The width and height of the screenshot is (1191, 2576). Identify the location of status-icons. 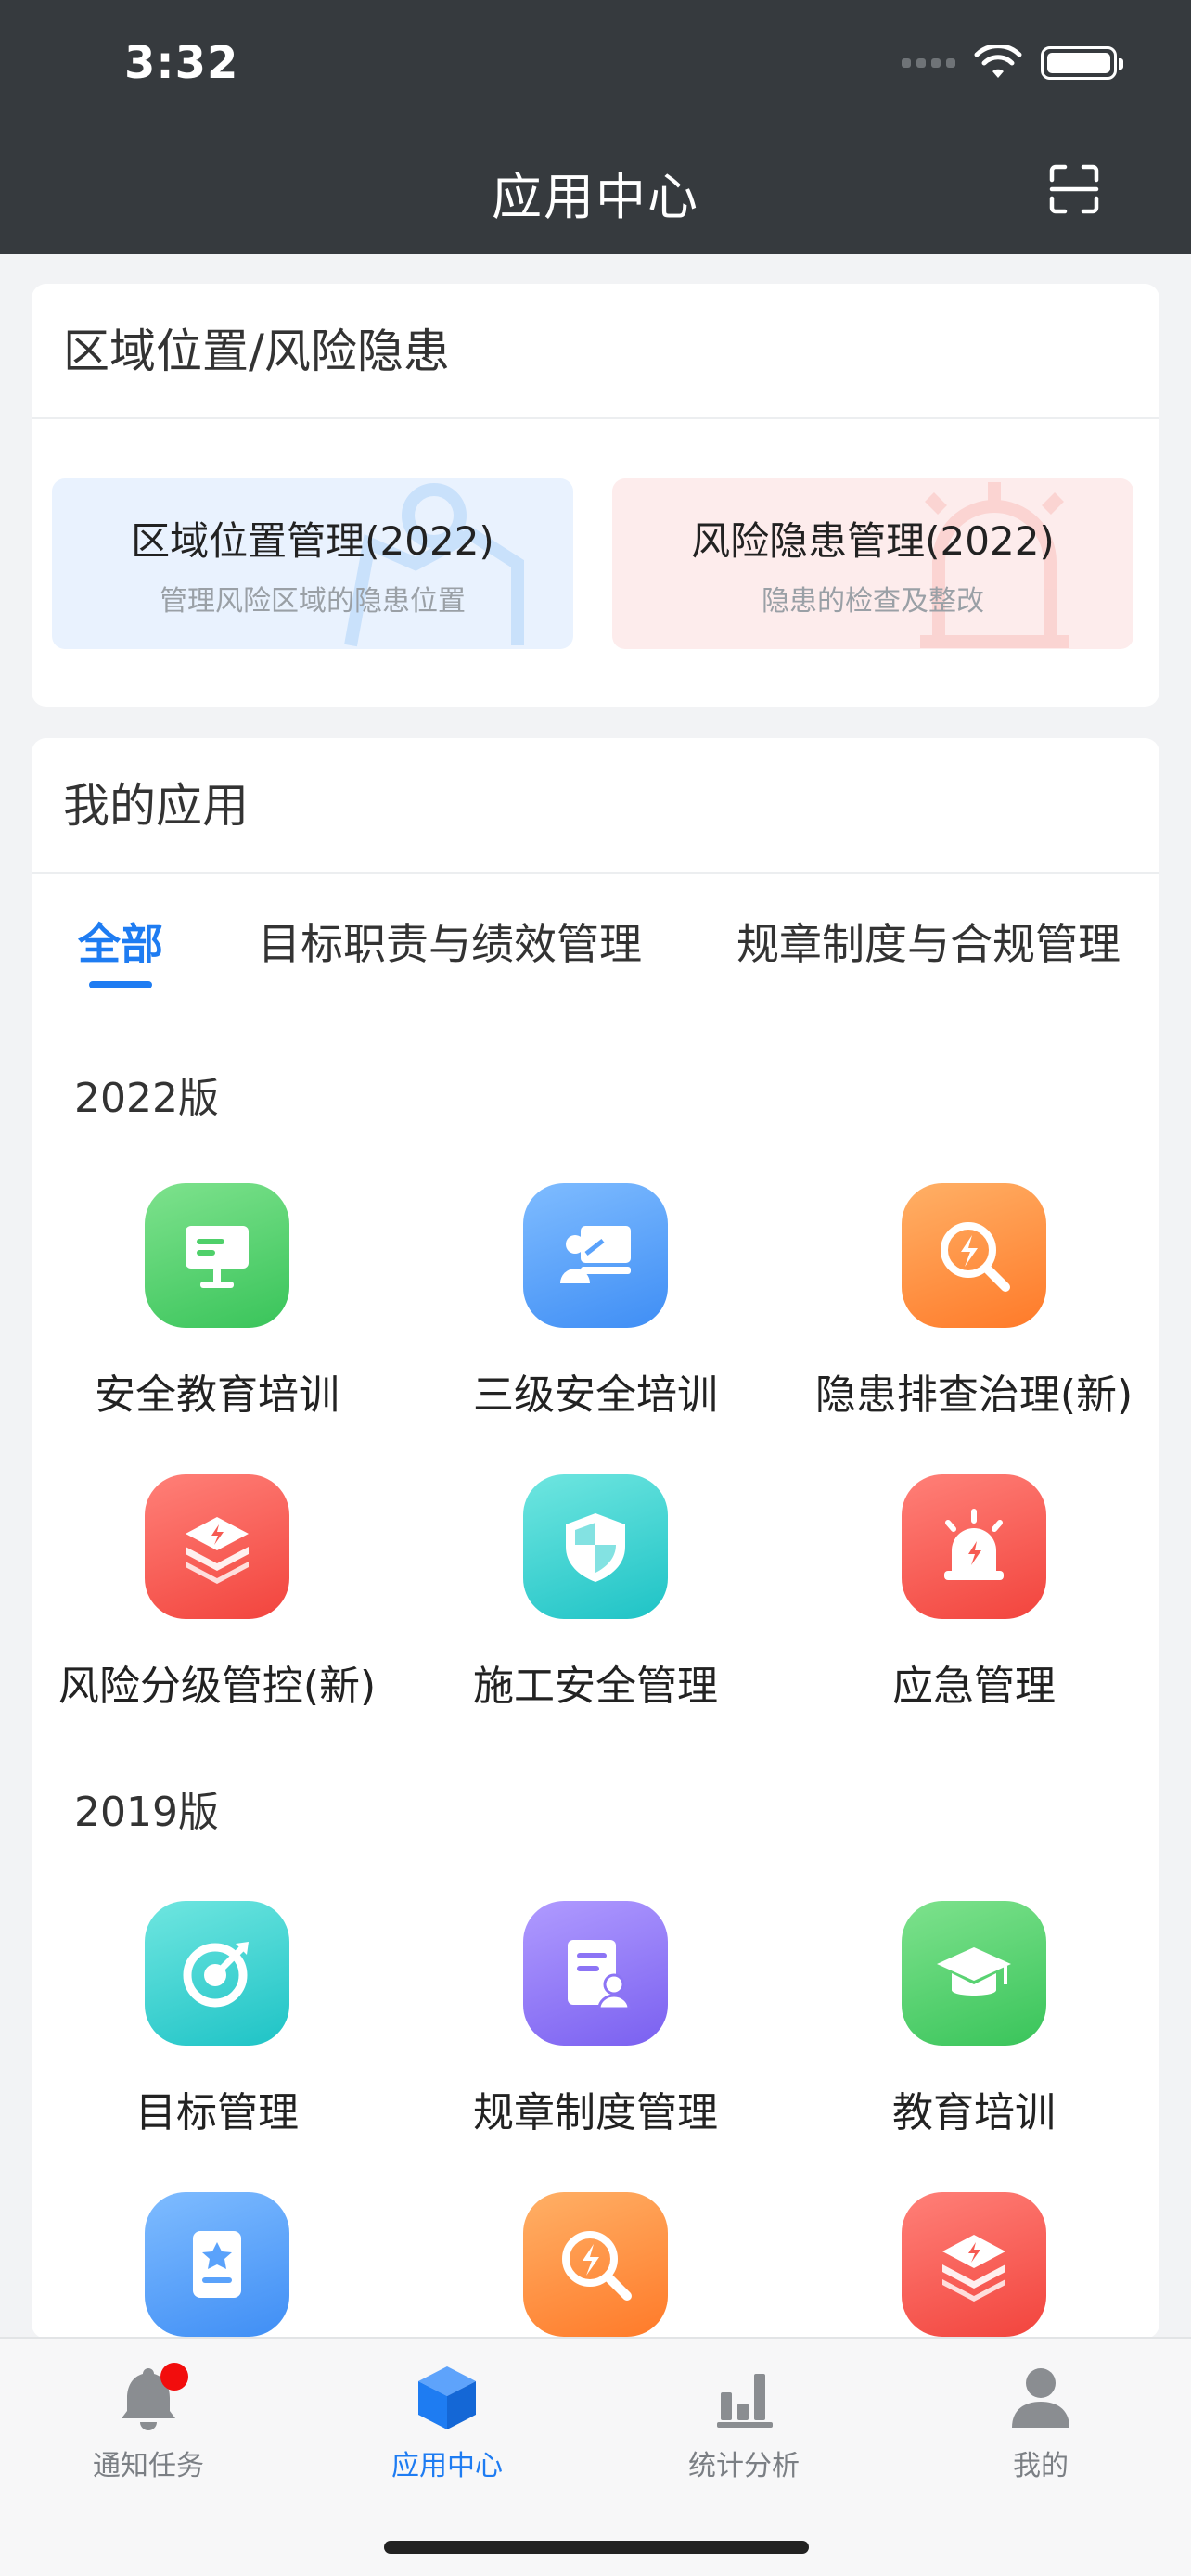
(1012, 64).